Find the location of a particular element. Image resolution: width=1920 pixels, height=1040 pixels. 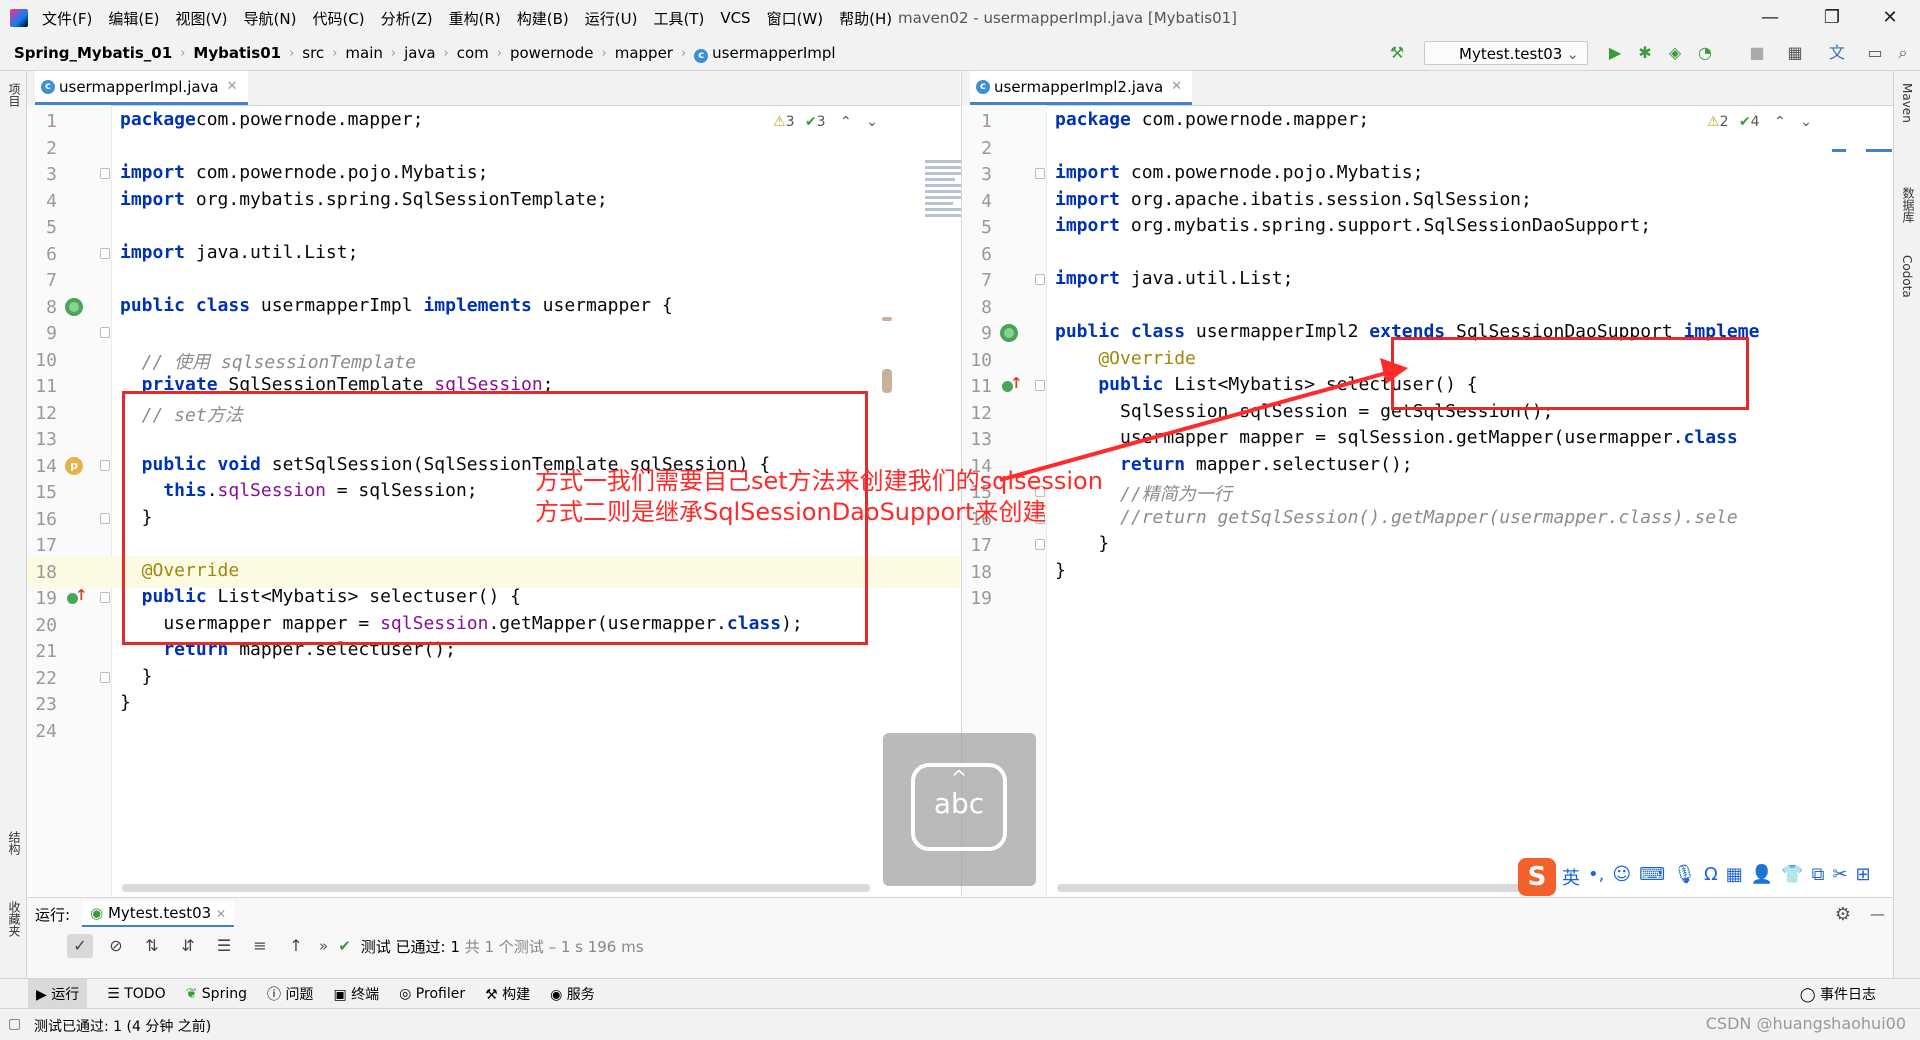

settings-gear-icon: ⚙ is located at coordinates (1843, 914).